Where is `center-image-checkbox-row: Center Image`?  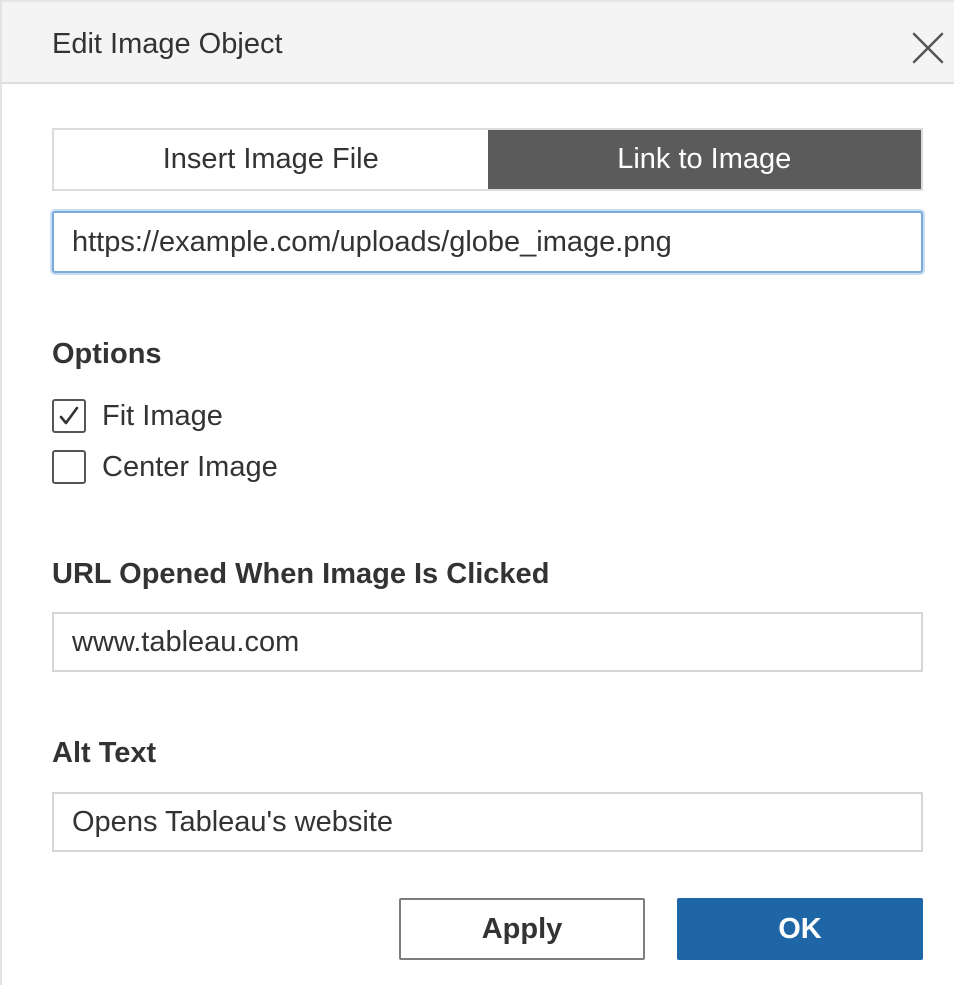 center-image-checkbox-row: Center Image is located at coordinates (165, 467).